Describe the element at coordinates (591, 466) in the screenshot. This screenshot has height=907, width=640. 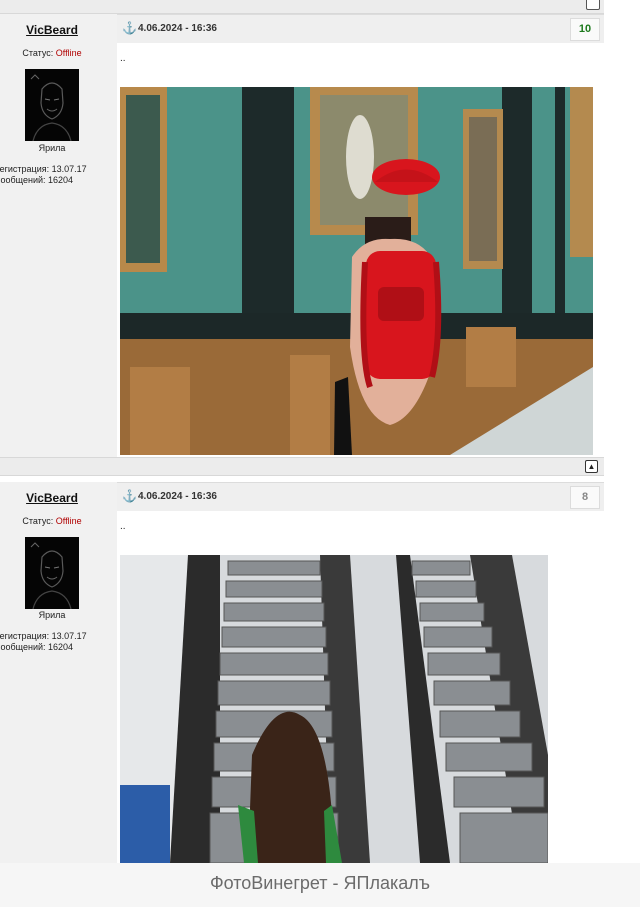
I see `up-arrow-icon: ▲` at that location.